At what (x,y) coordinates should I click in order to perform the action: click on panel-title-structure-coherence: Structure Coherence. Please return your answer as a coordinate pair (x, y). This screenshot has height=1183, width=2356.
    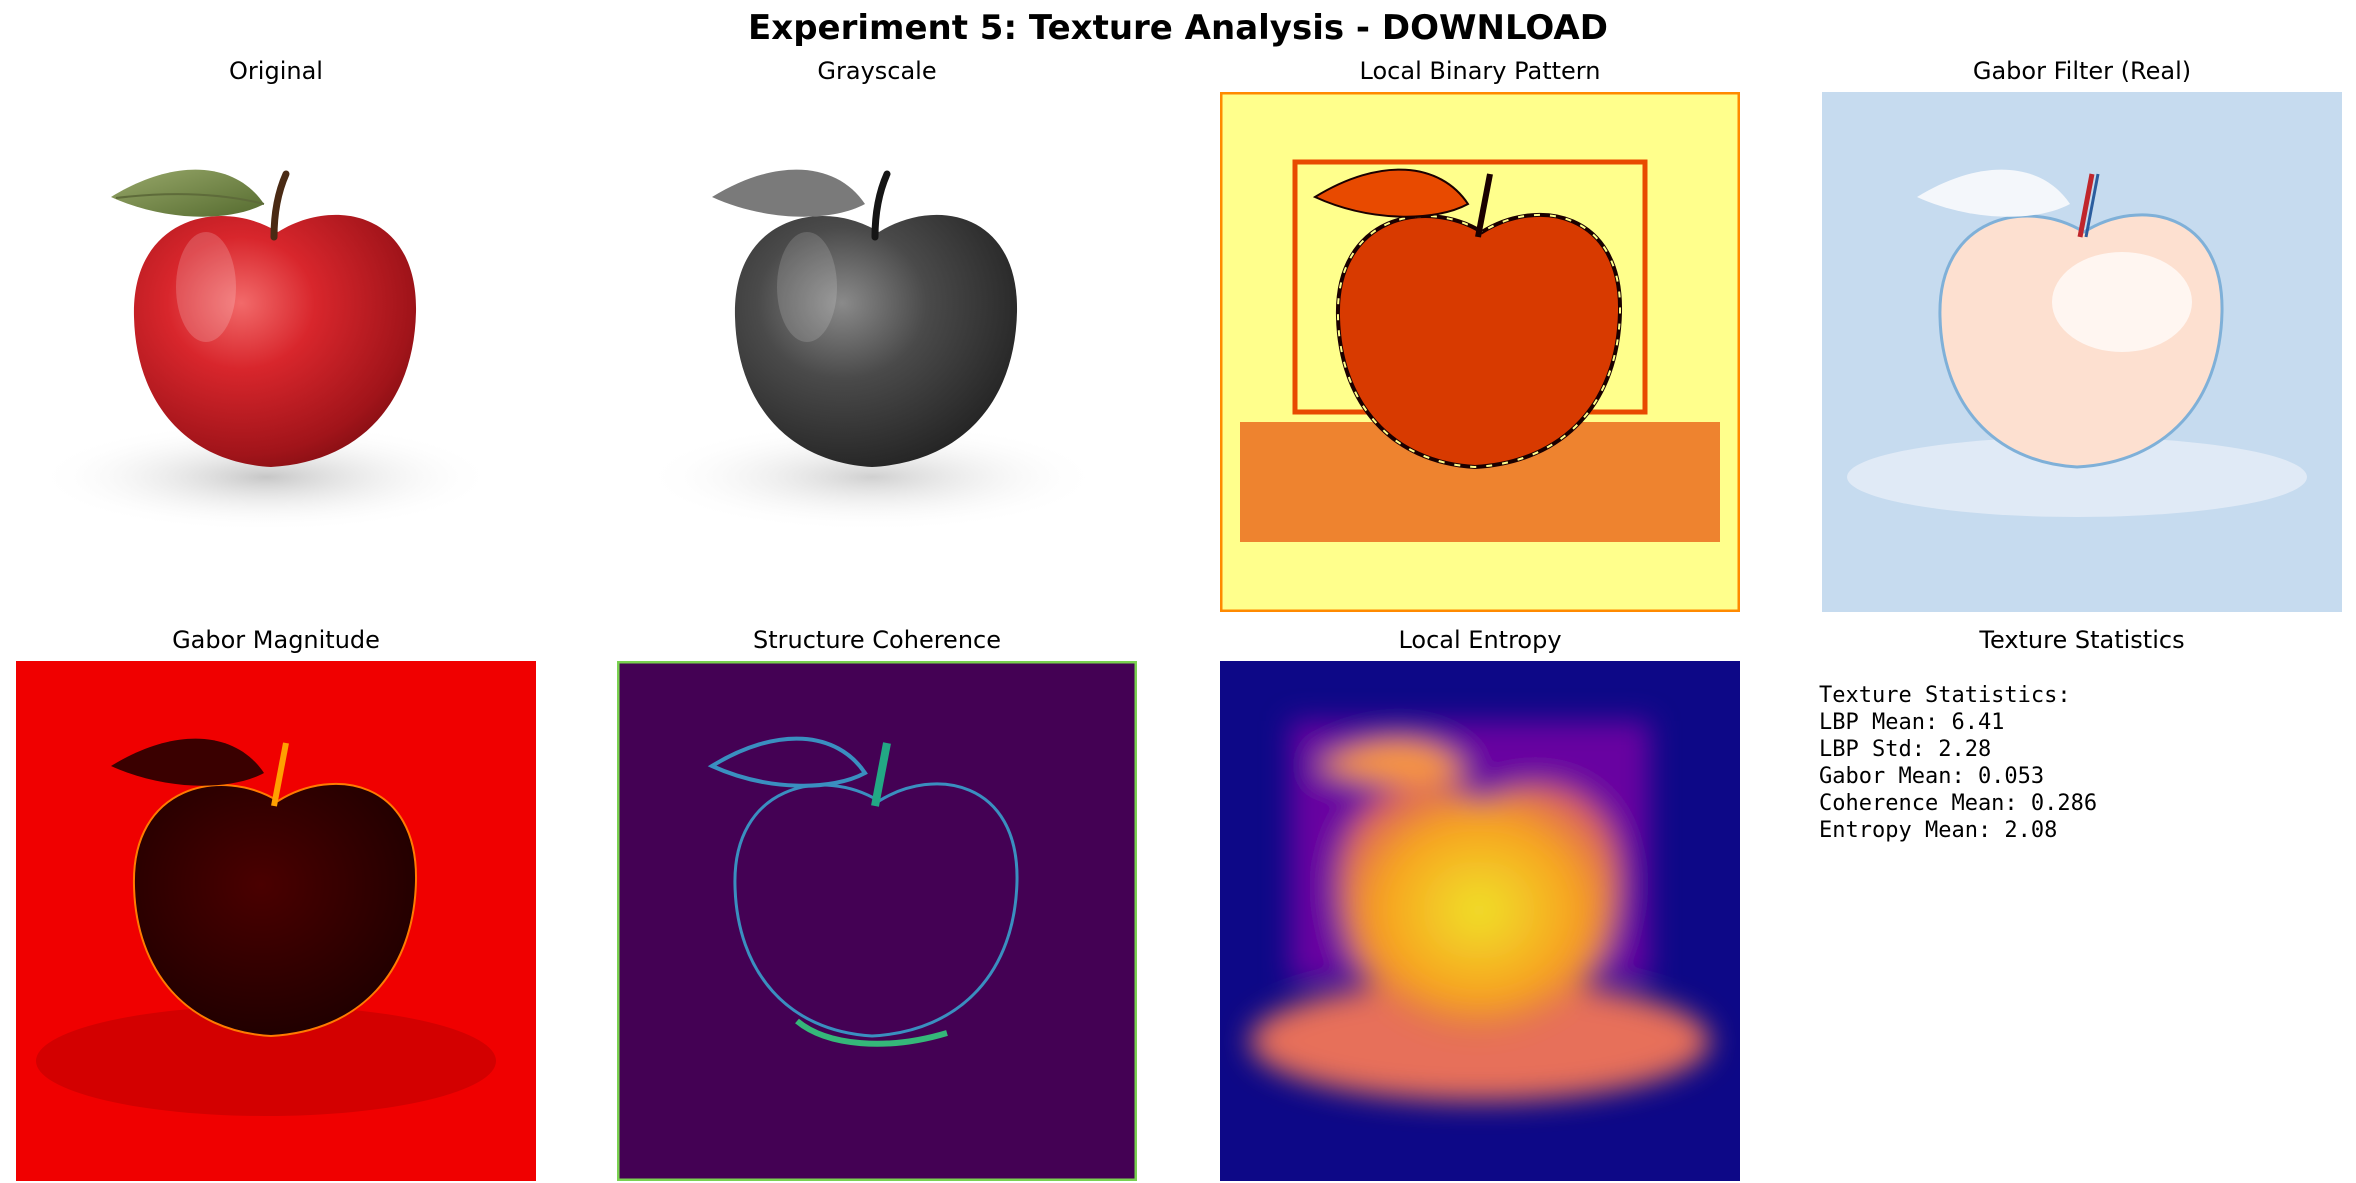
    Looking at the image, I should click on (877, 640).